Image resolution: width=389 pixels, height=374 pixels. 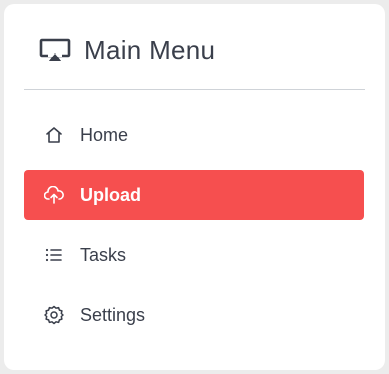 I want to click on nav-item-label: Settings, so click(x=113, y=314).